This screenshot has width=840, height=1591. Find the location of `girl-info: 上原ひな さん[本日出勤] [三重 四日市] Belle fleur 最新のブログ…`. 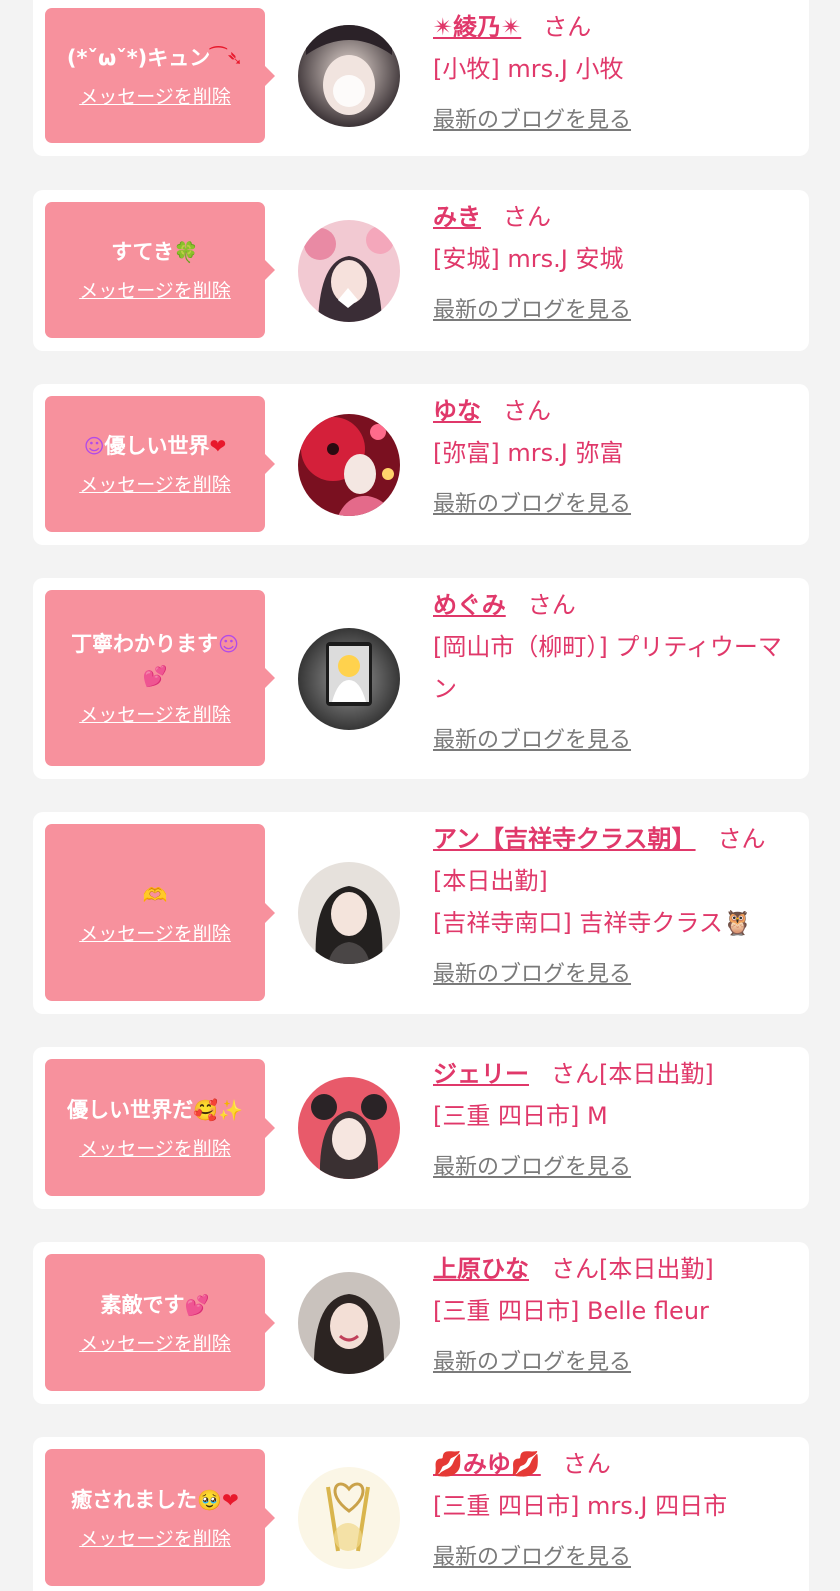

girl-info: 上原ひな さん[本日出勤] [三重 四日市] Belle fleur 最新のブログ… is located at coordinates (611, 1316).